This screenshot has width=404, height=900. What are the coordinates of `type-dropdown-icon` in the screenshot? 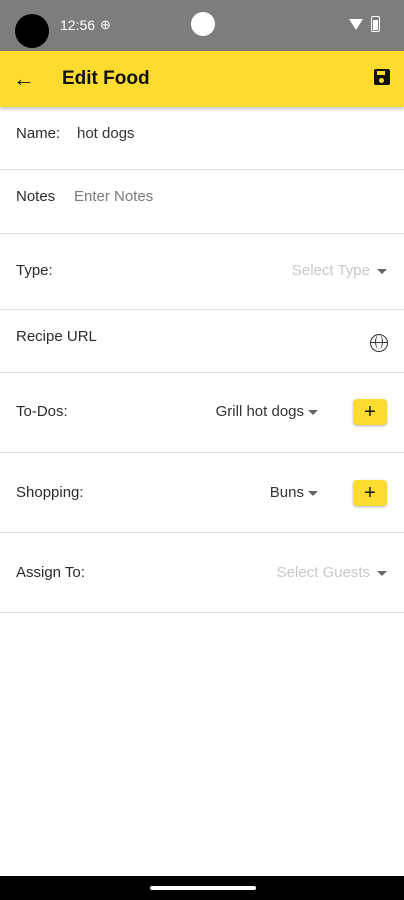 It's located at (382, 271).